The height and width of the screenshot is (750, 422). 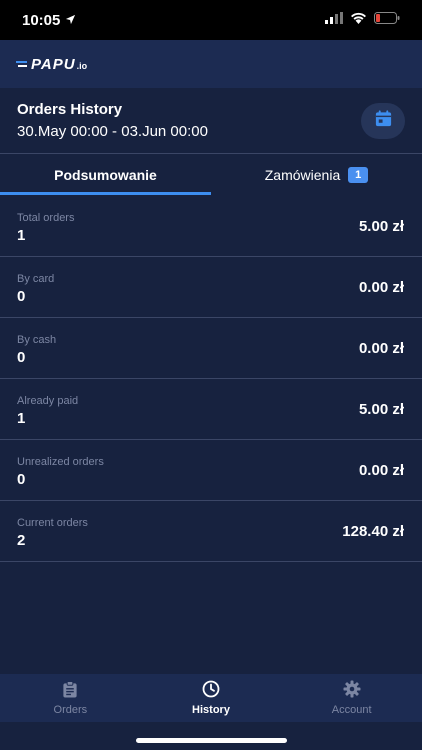 I want to click on tab-orders-label: Zamówienia, so click(x=302, y=175).